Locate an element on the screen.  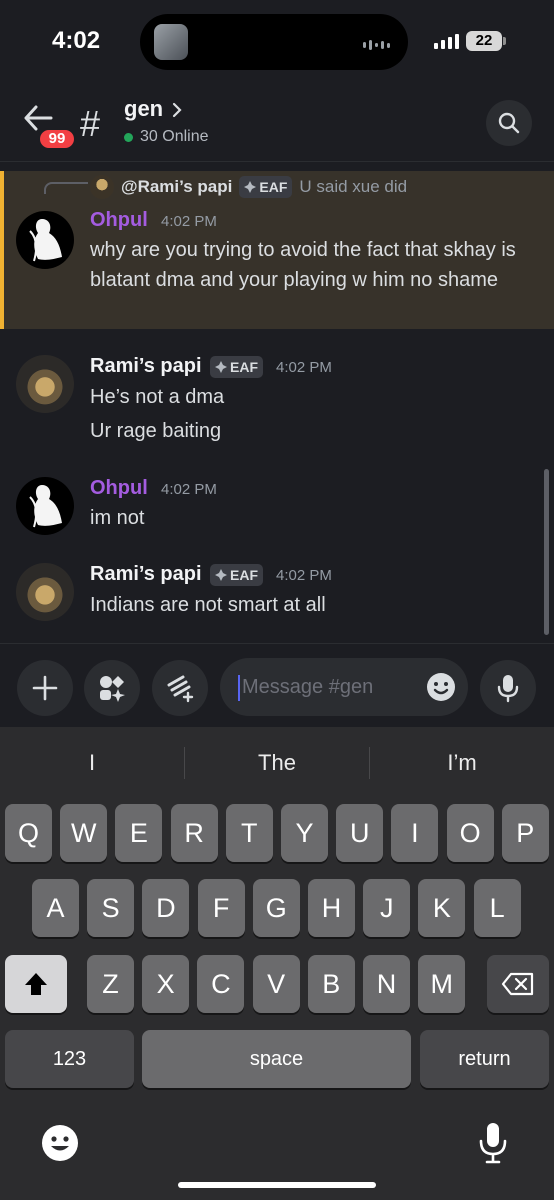
gift-button is located at coordinates (180, 688).